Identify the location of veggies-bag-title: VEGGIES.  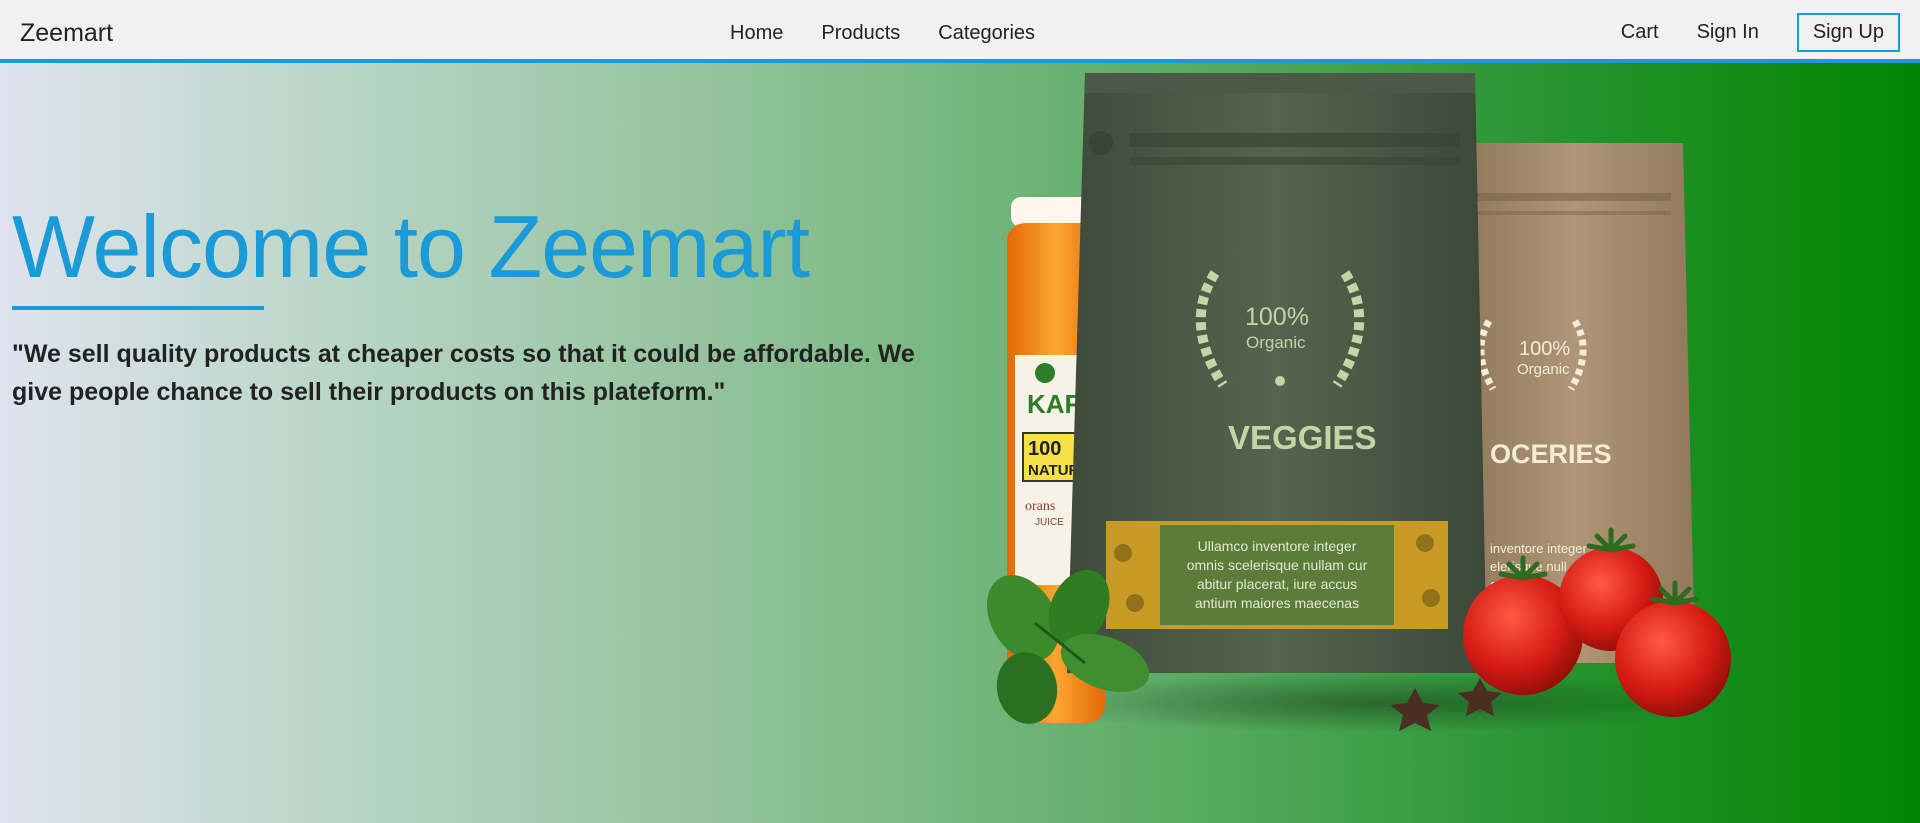
(1302, 437).